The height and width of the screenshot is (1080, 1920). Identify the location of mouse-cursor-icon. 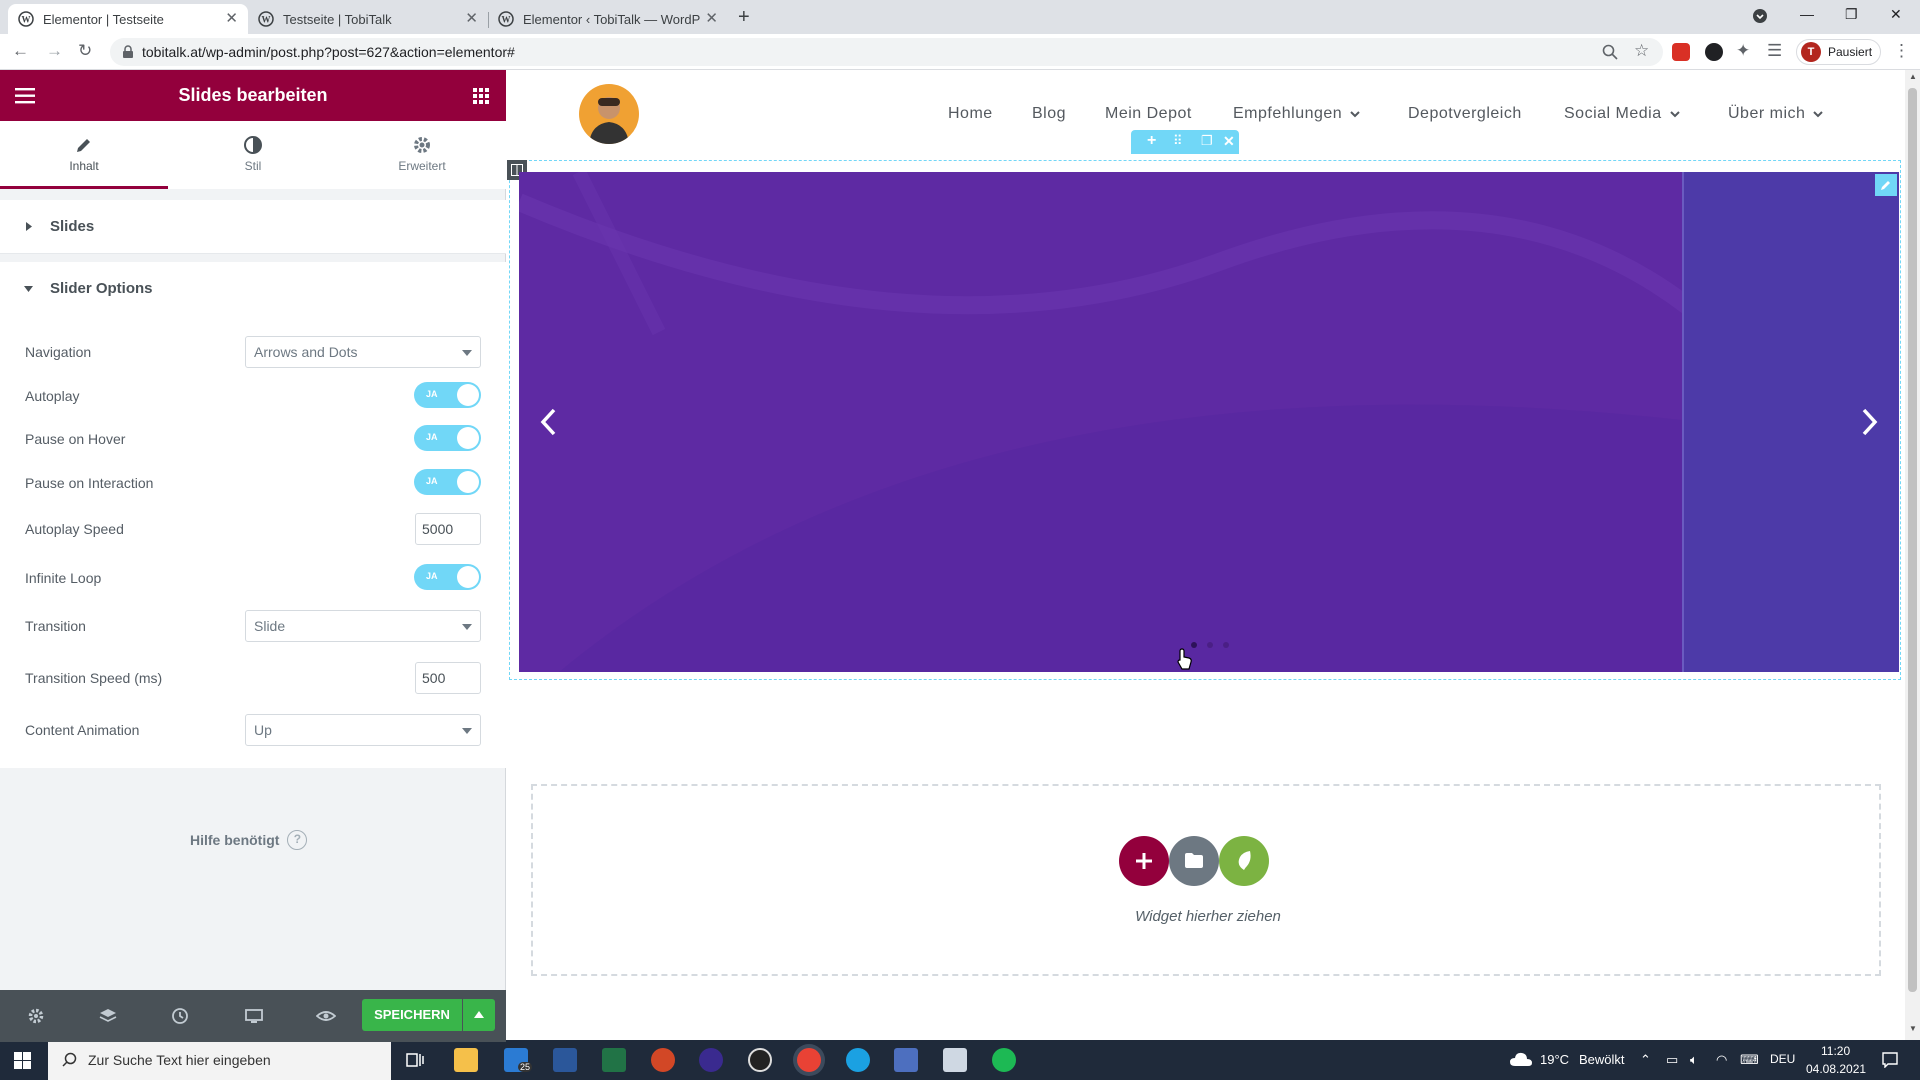
(1184, 659).